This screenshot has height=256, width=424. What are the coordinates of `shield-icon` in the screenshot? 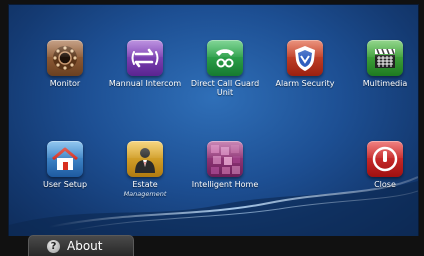 It's located at (305, 58).